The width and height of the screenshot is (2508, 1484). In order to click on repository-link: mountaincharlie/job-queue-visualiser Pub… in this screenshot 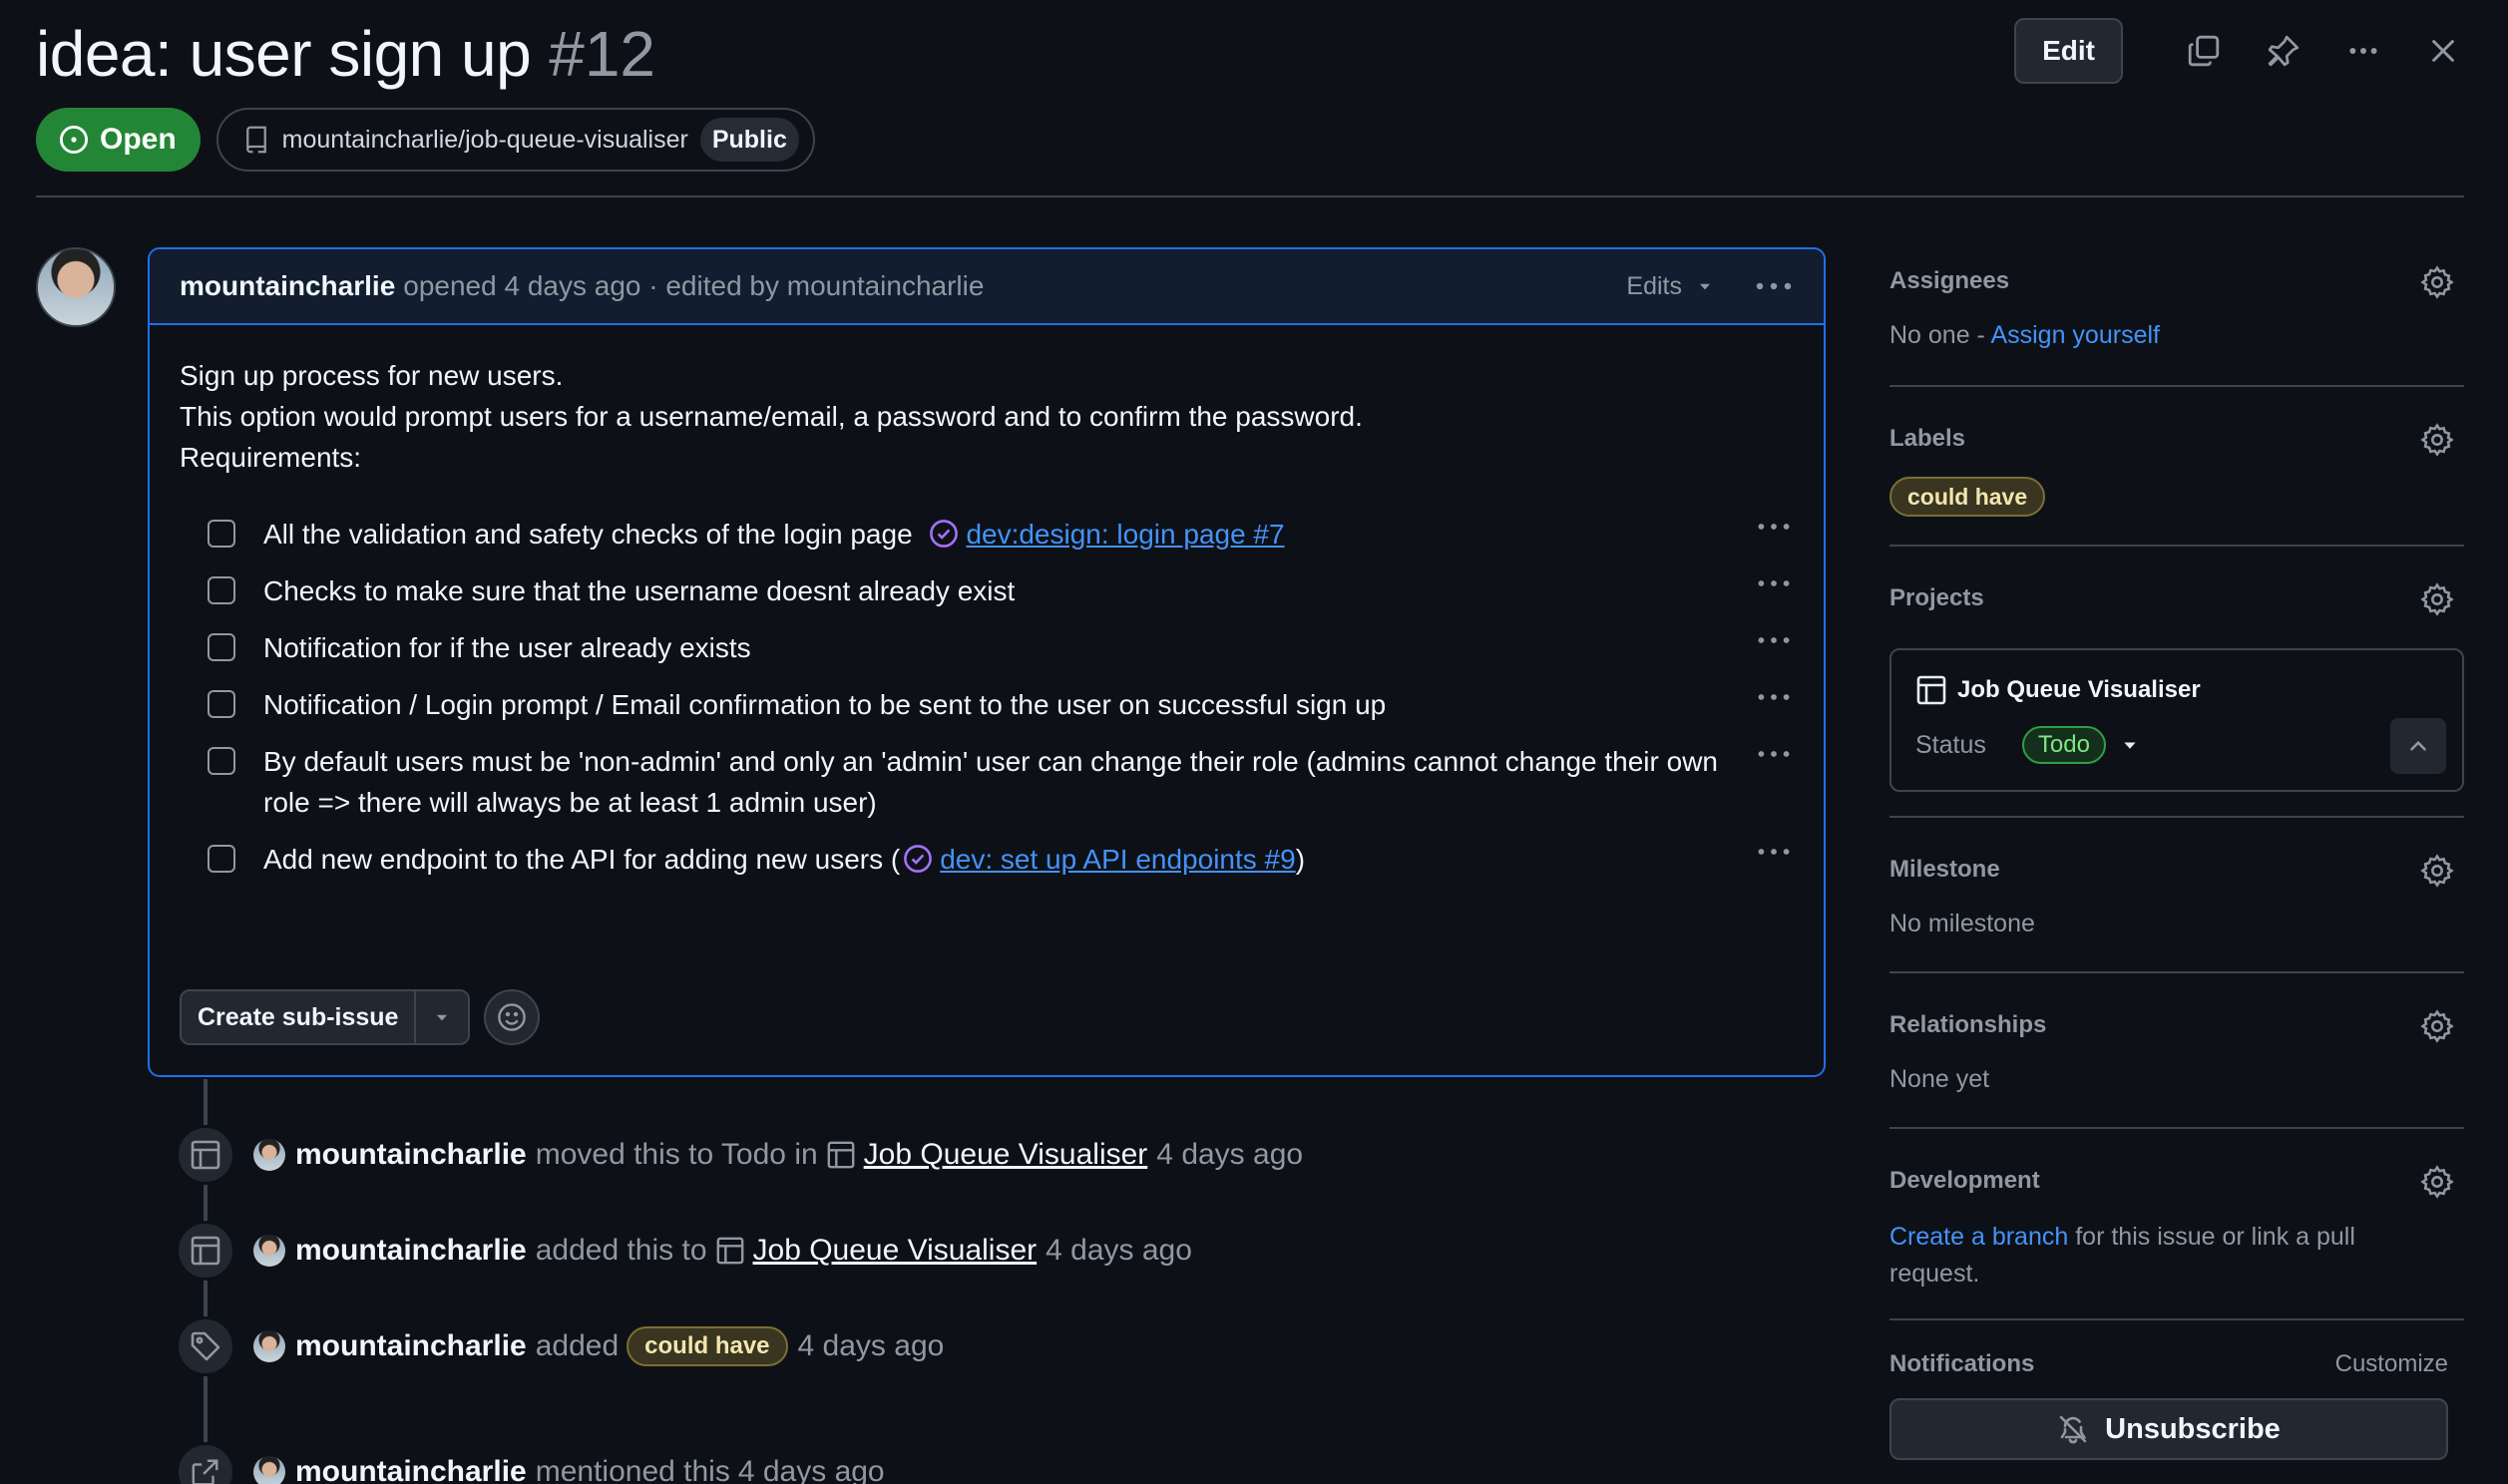, I will do `click(515, 140)`.